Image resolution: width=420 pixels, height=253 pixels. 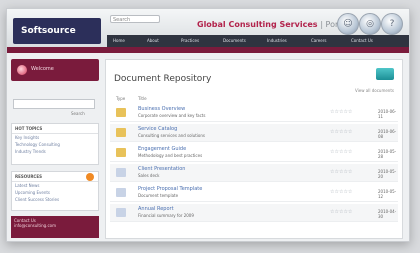 What do you see at coordinates (55, 199) in the screenshot?
I see `resource-link: Client Success Stories` at bounding box center [55, 199].